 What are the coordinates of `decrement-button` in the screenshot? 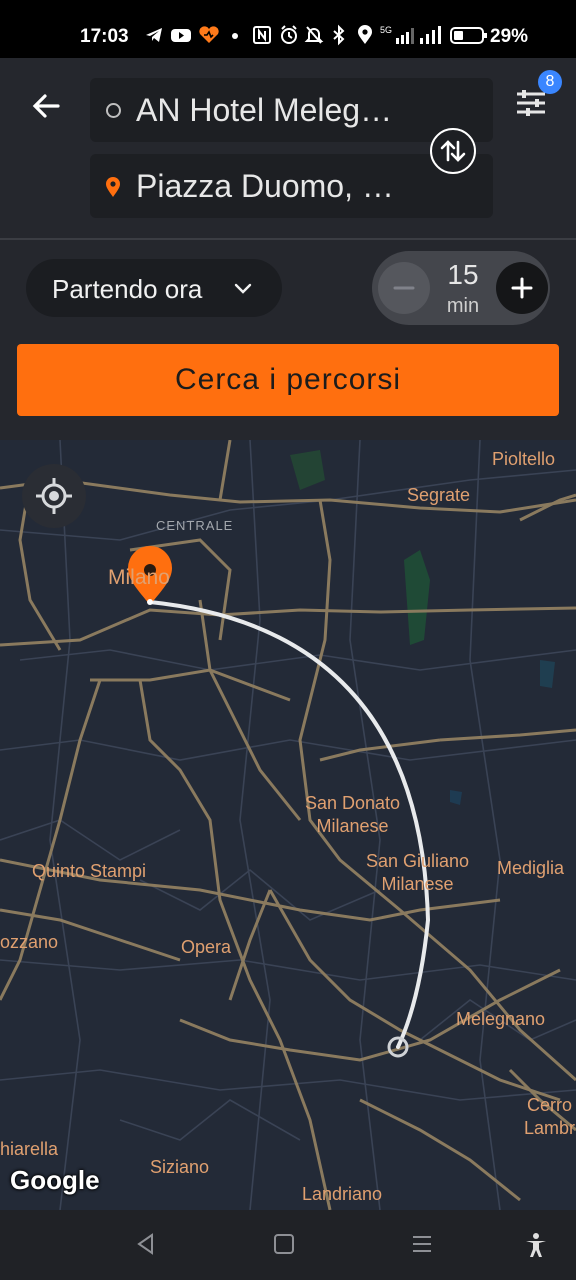 It's located at (404, 288).